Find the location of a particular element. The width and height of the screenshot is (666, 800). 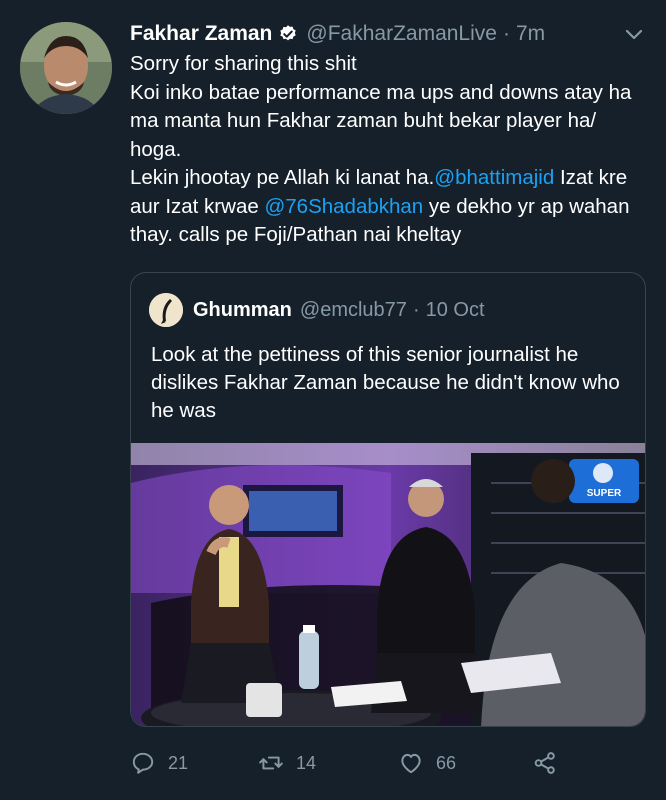

mention-link: @bhattimajid is located at coordinates (494, 177).